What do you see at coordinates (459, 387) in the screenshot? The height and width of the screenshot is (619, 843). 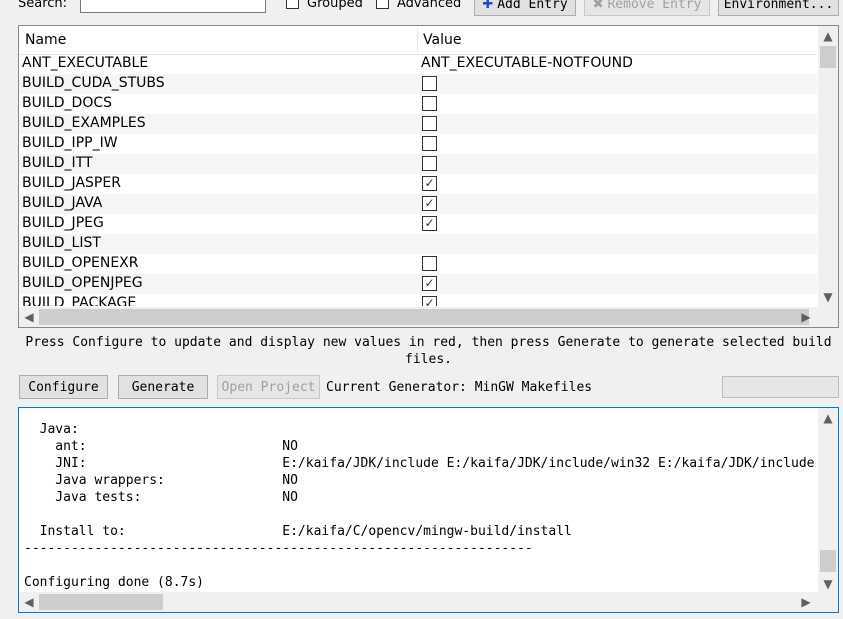 I see `current-generator-label: Current Generator: MinGW Makefiles` at bounding box center [459, 387].